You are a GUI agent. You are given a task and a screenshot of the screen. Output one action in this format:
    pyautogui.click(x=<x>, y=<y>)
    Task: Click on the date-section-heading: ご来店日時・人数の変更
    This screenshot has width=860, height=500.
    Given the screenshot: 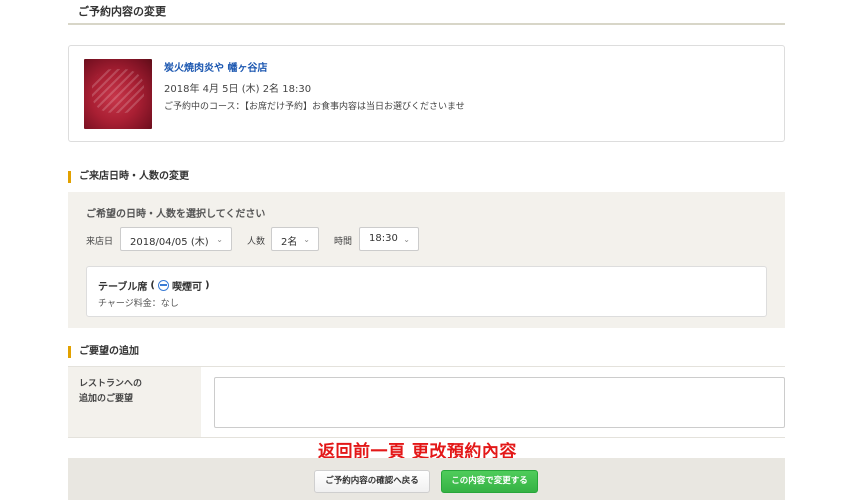 What is the action you would take?
    pyautogui.click(x=128, y=177)
    